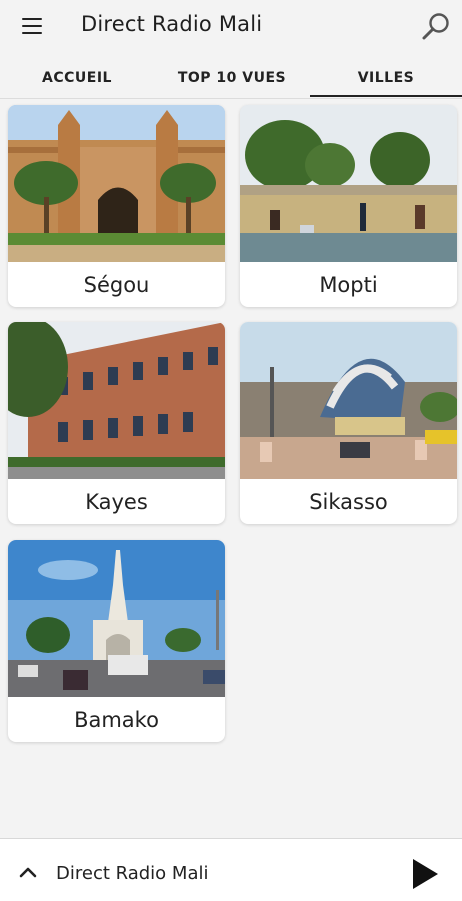 The image size is (462, 901). I want to click on tab-top-10-vues: TOP 10 VUES, so click(232, 78).